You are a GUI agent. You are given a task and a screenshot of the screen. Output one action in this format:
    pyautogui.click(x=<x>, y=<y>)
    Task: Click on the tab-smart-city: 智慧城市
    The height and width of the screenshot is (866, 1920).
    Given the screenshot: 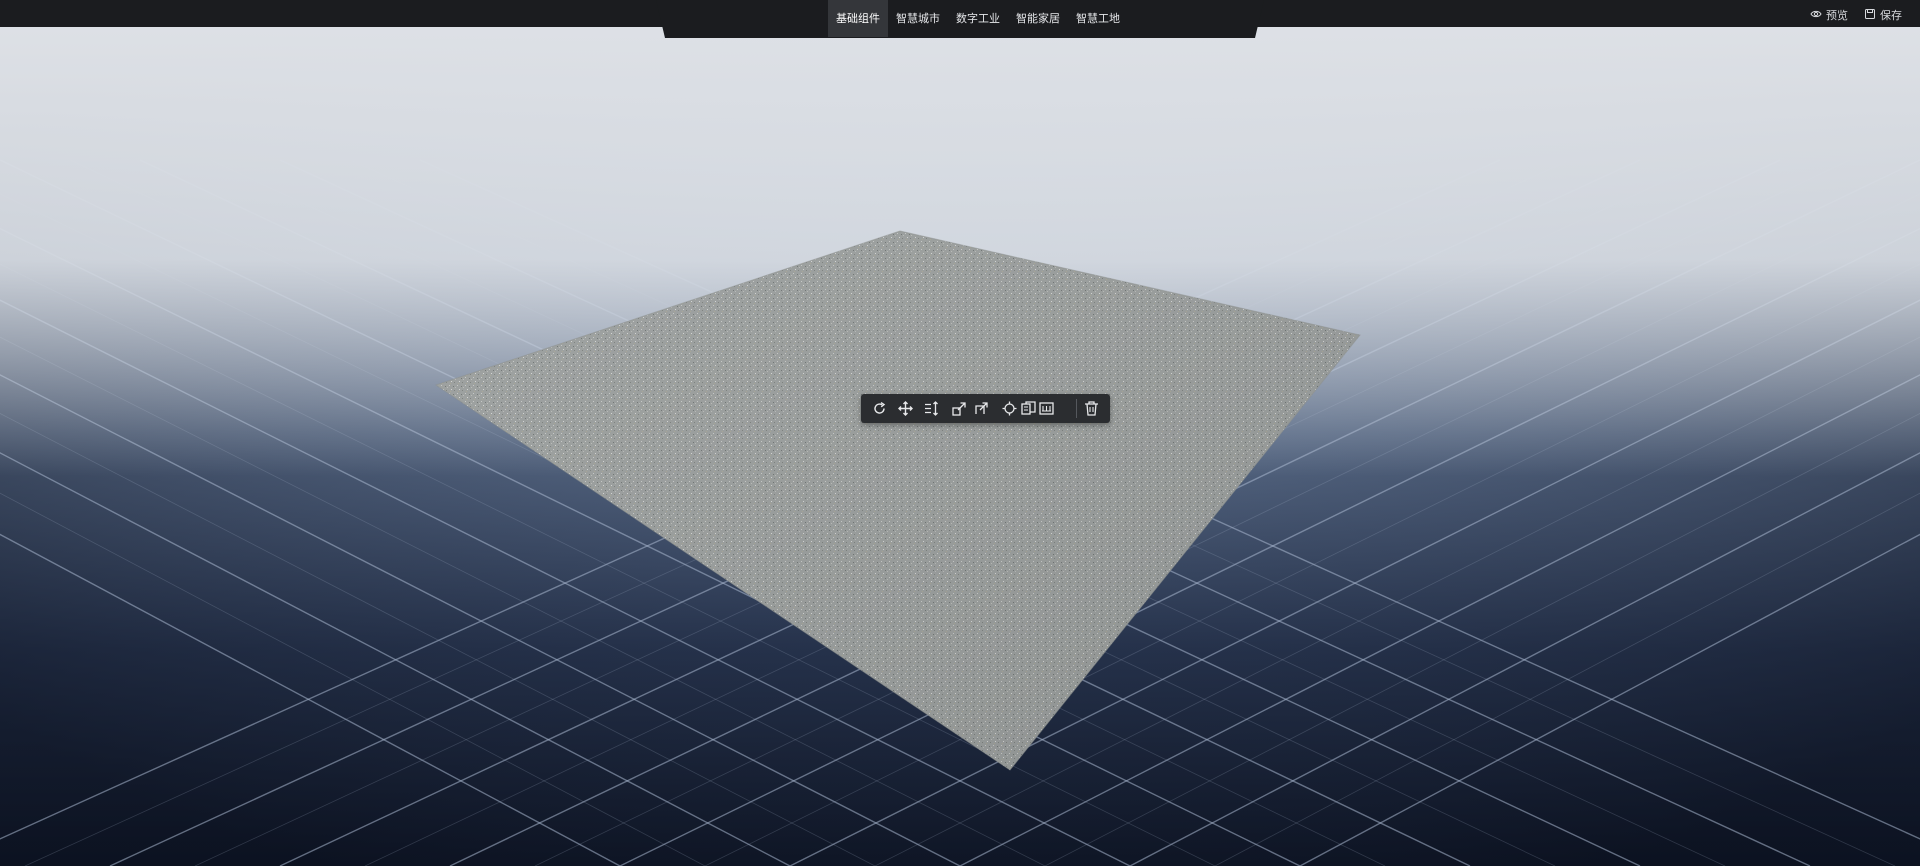 What is the action you would take?
    pyautogui.click(x=918, y=18)
    